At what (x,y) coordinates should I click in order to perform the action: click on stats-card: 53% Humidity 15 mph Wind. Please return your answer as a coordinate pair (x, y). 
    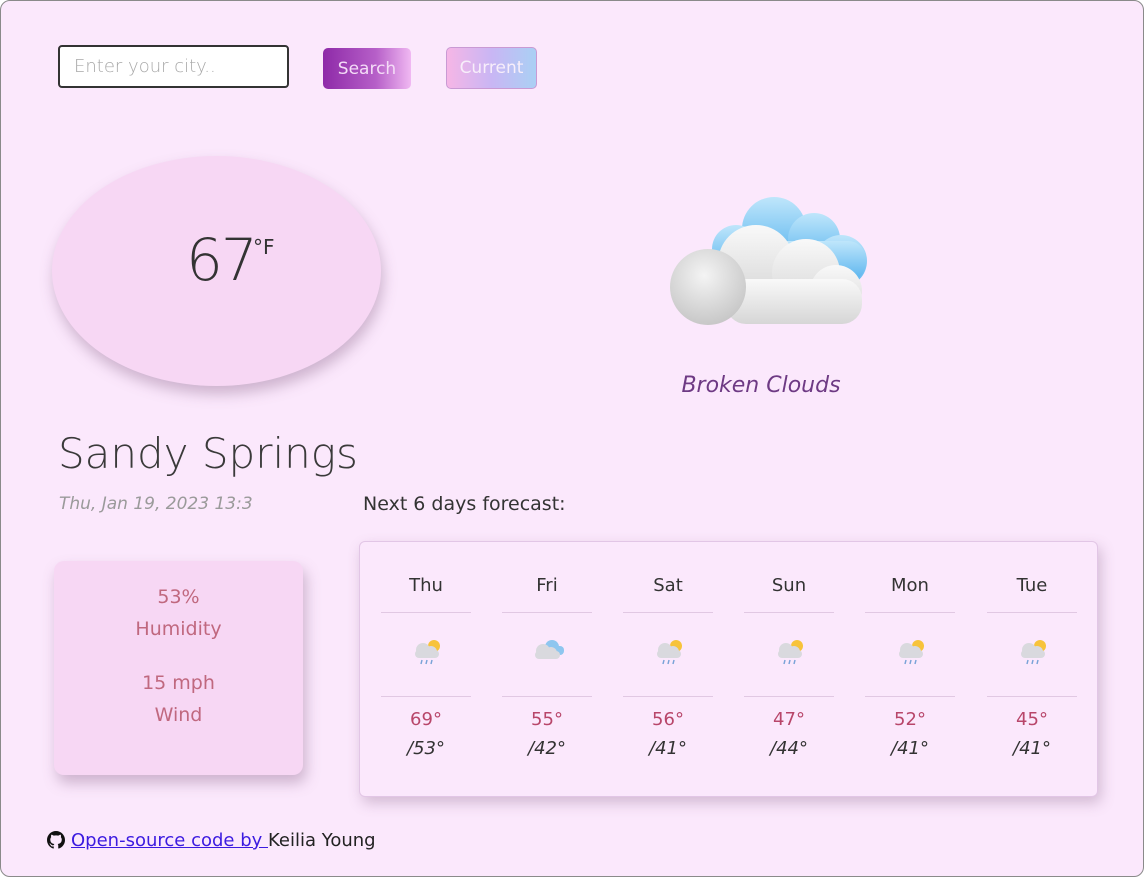
    Looking at the image, I should click on (178, 668).